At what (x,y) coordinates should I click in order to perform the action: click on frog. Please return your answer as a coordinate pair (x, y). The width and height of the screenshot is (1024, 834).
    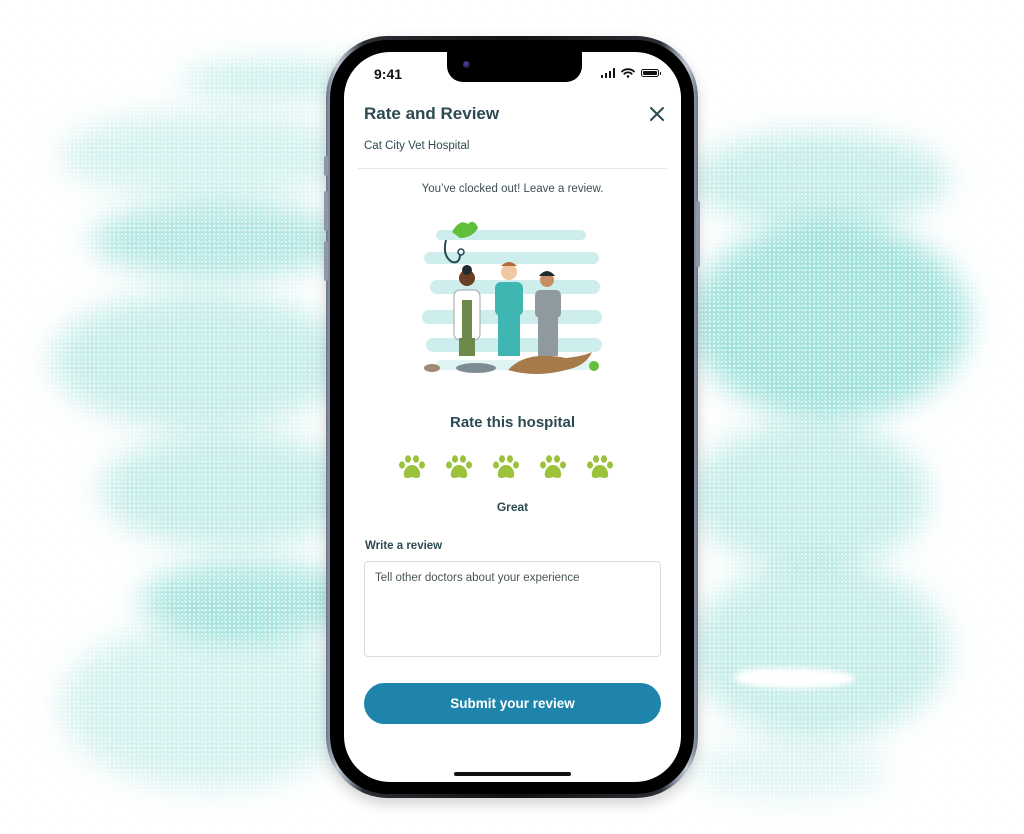
    Looking at the image, I should click on (594, 366).